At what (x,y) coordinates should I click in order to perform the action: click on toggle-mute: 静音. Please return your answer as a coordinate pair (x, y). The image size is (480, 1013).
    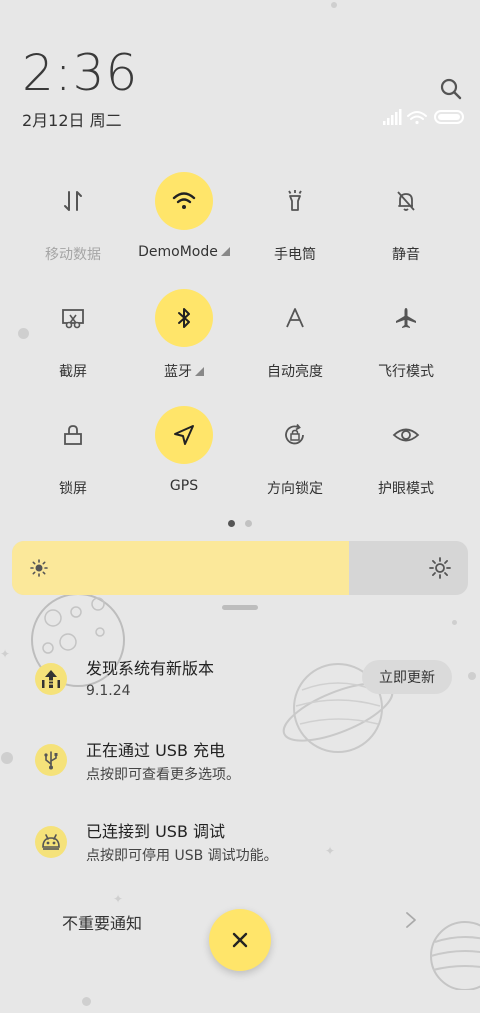
    Looking at the image, I should click on (406, 218).